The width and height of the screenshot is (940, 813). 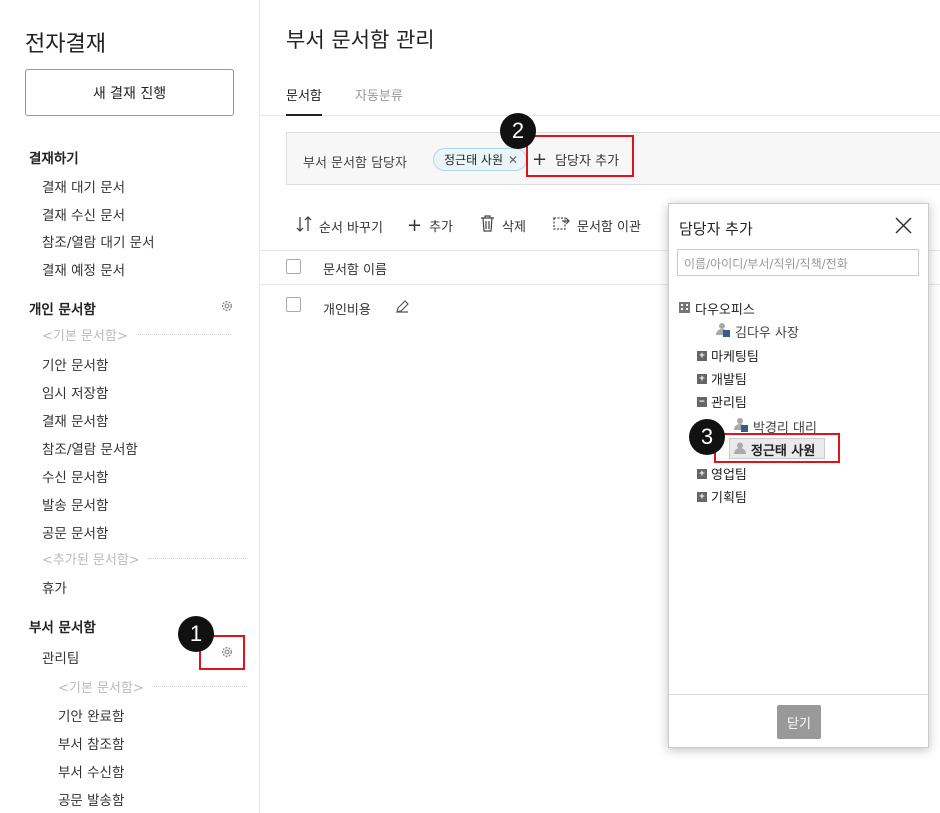 What do you see at coordinates (91, 743) in the screenshot?
I see `sidebar-item-dept-ref: 부서 참조함` at bounding box center [91, 743].